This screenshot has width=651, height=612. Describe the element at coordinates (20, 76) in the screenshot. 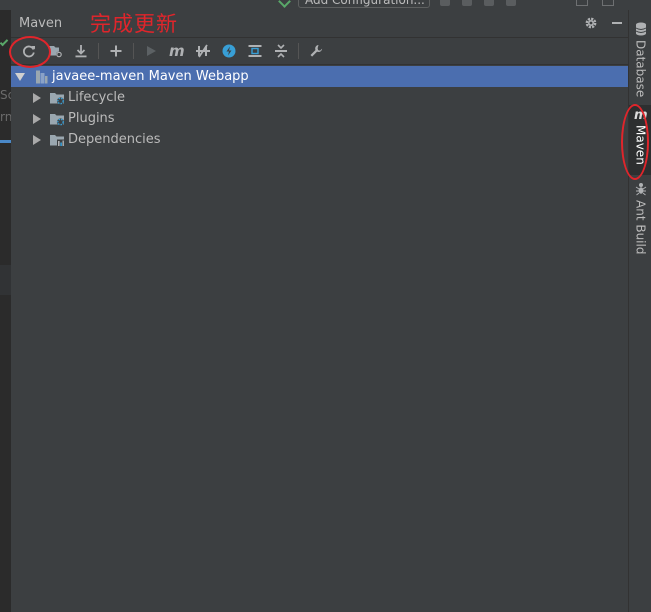

I see `expand-arrow-icon` at that location.